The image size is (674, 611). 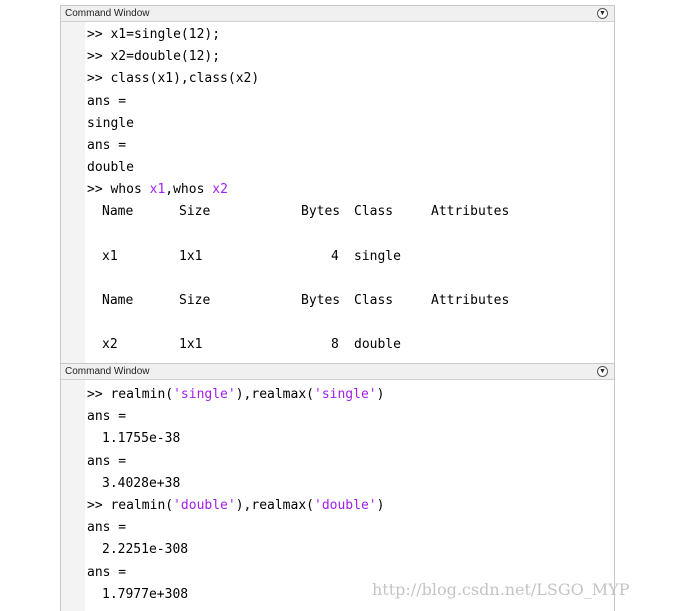 I want to click on table-cell-name: x2, so click(x=110, y=344).